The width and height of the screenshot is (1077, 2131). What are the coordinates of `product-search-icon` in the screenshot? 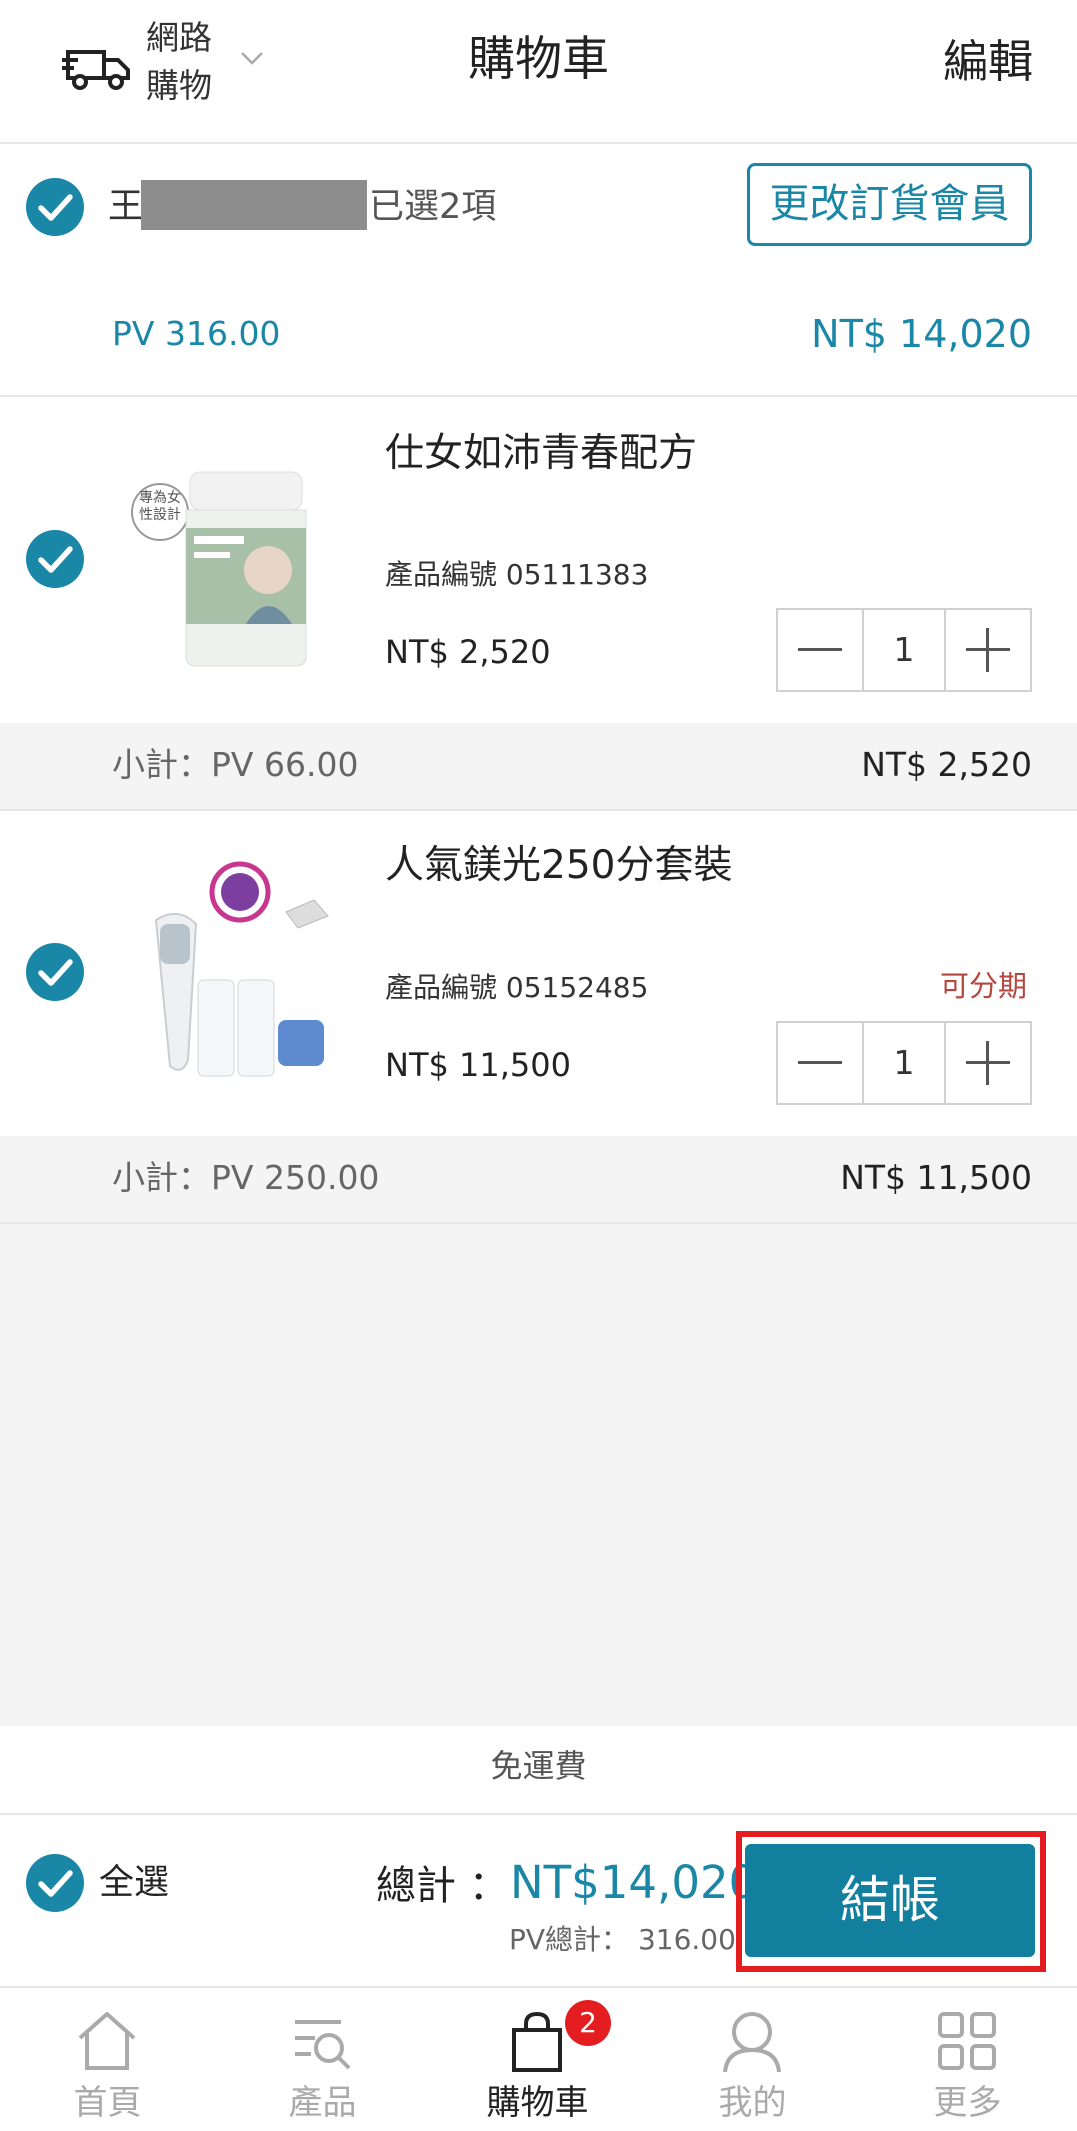 It's located at (323, 2045).